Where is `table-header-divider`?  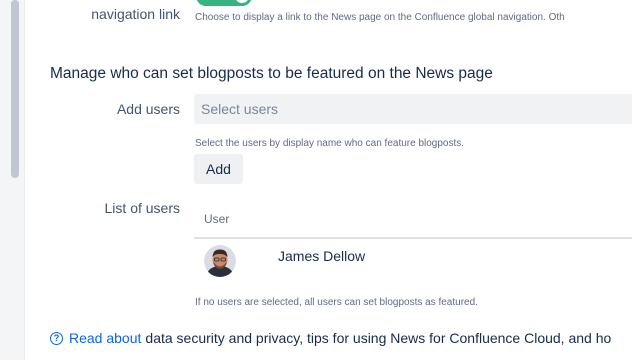
table-header-divider is located at coordinates (413, 238).